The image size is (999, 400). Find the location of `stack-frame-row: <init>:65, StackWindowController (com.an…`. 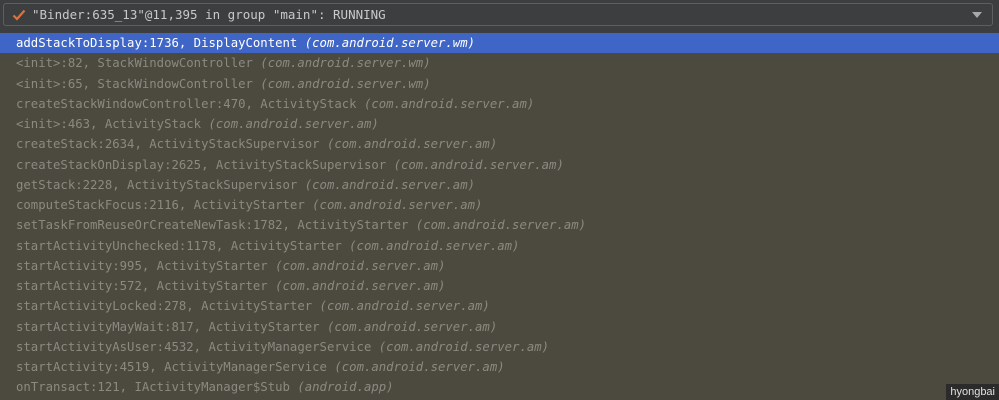

stack-frame-row: <init>:65, StackWindowController (com.an… is located at coordinates (499, 84).